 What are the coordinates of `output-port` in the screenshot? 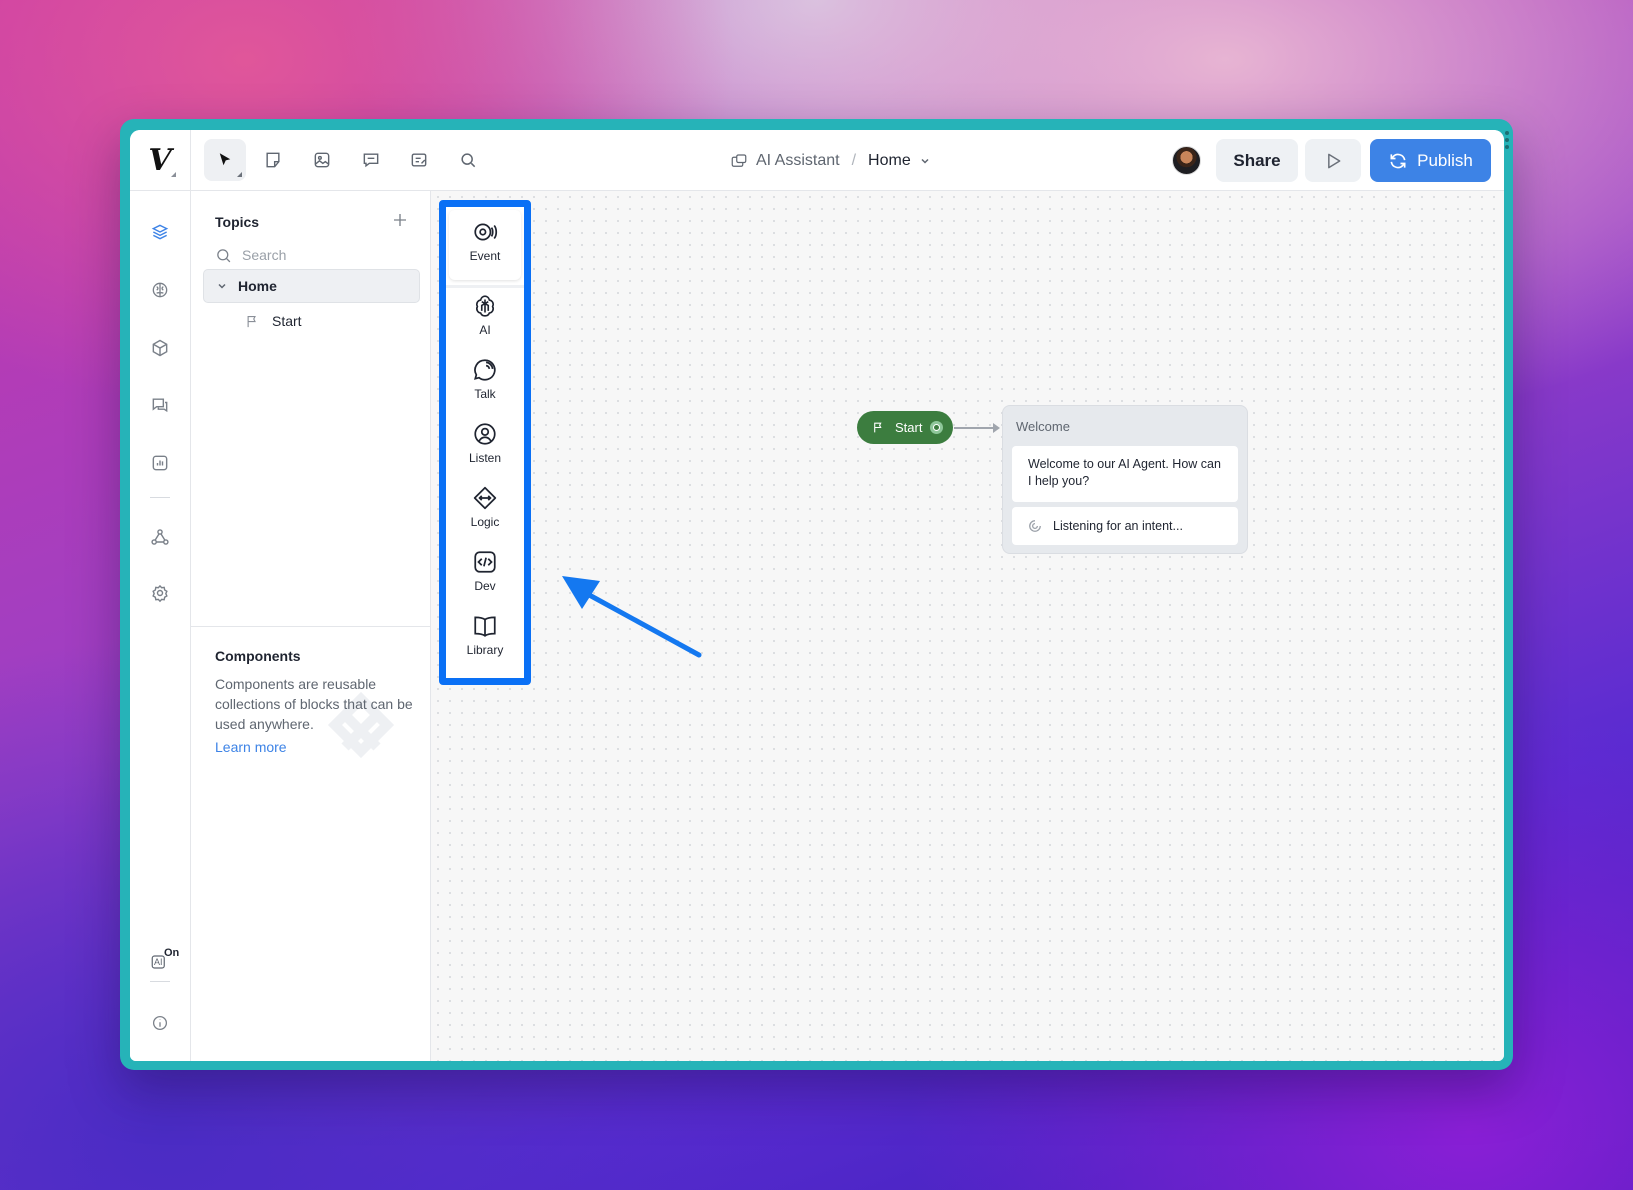 It's located at (936, 427).